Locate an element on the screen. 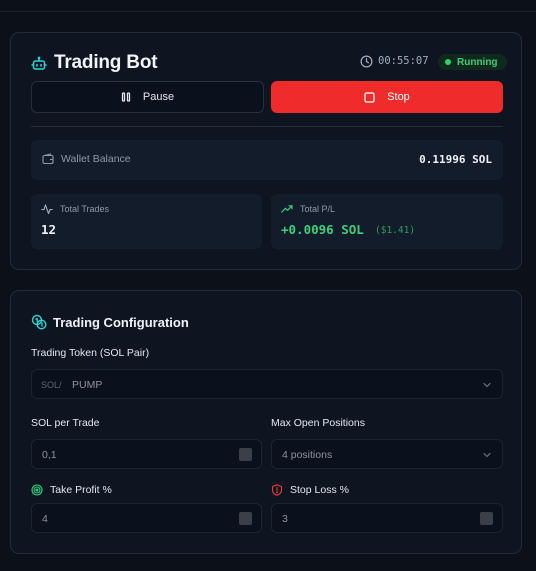 Image resolution: width=536 pixels, height=571 pixels. total-trades-value: 12 is located at coordinates (49, 229).